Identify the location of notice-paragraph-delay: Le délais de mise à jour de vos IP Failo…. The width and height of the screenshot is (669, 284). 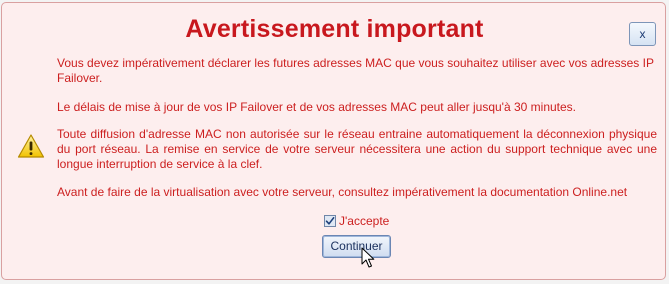
(317, 107).